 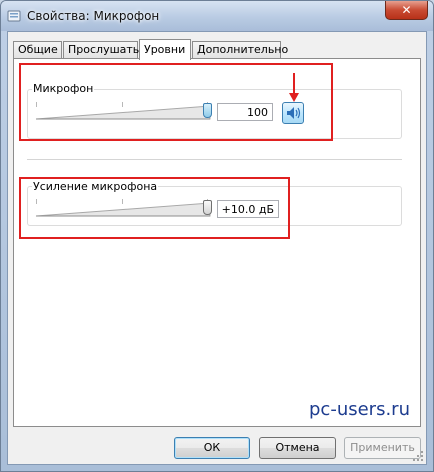 I want to click on tab-levels: Уровни, so click(x=165, y=49).